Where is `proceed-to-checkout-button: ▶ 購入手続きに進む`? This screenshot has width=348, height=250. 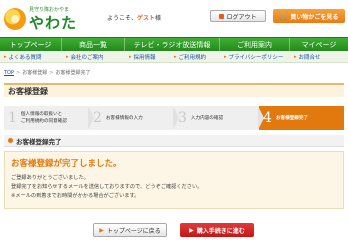
proceed-to-checkout-button: ▶ 購入手続きに進む is located at coordinates (217, 230).